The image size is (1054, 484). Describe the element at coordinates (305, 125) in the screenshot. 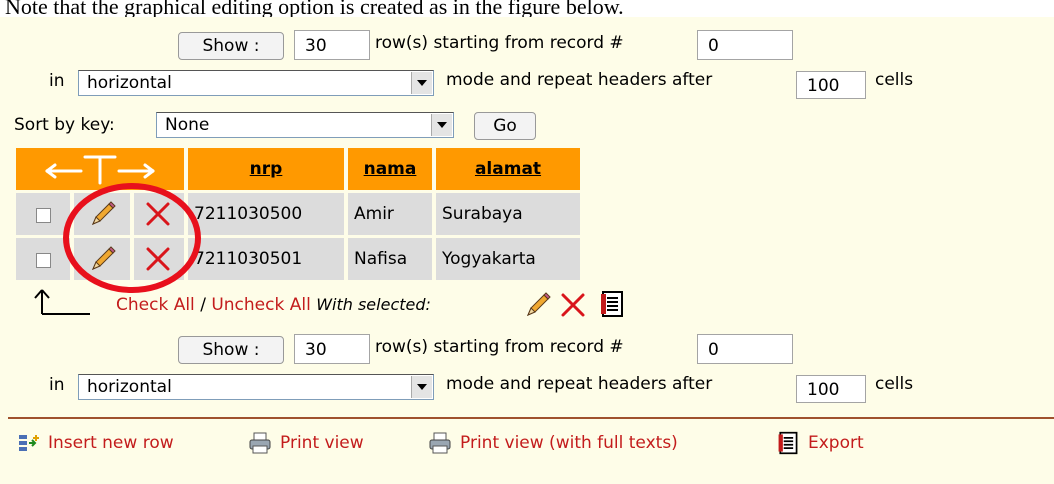

I see `sort-select: None` at that location.